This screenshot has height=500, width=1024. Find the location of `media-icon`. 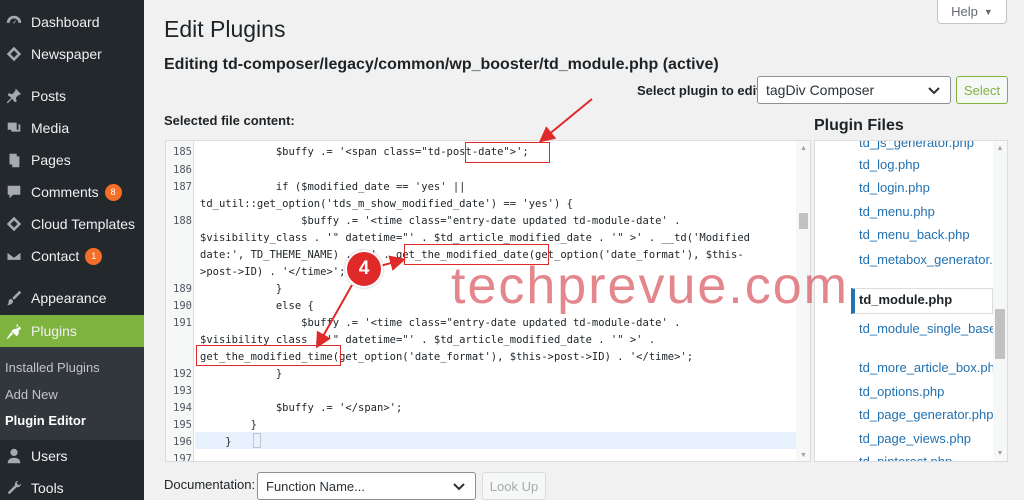

media-icon is located at coordinates (14, 128).